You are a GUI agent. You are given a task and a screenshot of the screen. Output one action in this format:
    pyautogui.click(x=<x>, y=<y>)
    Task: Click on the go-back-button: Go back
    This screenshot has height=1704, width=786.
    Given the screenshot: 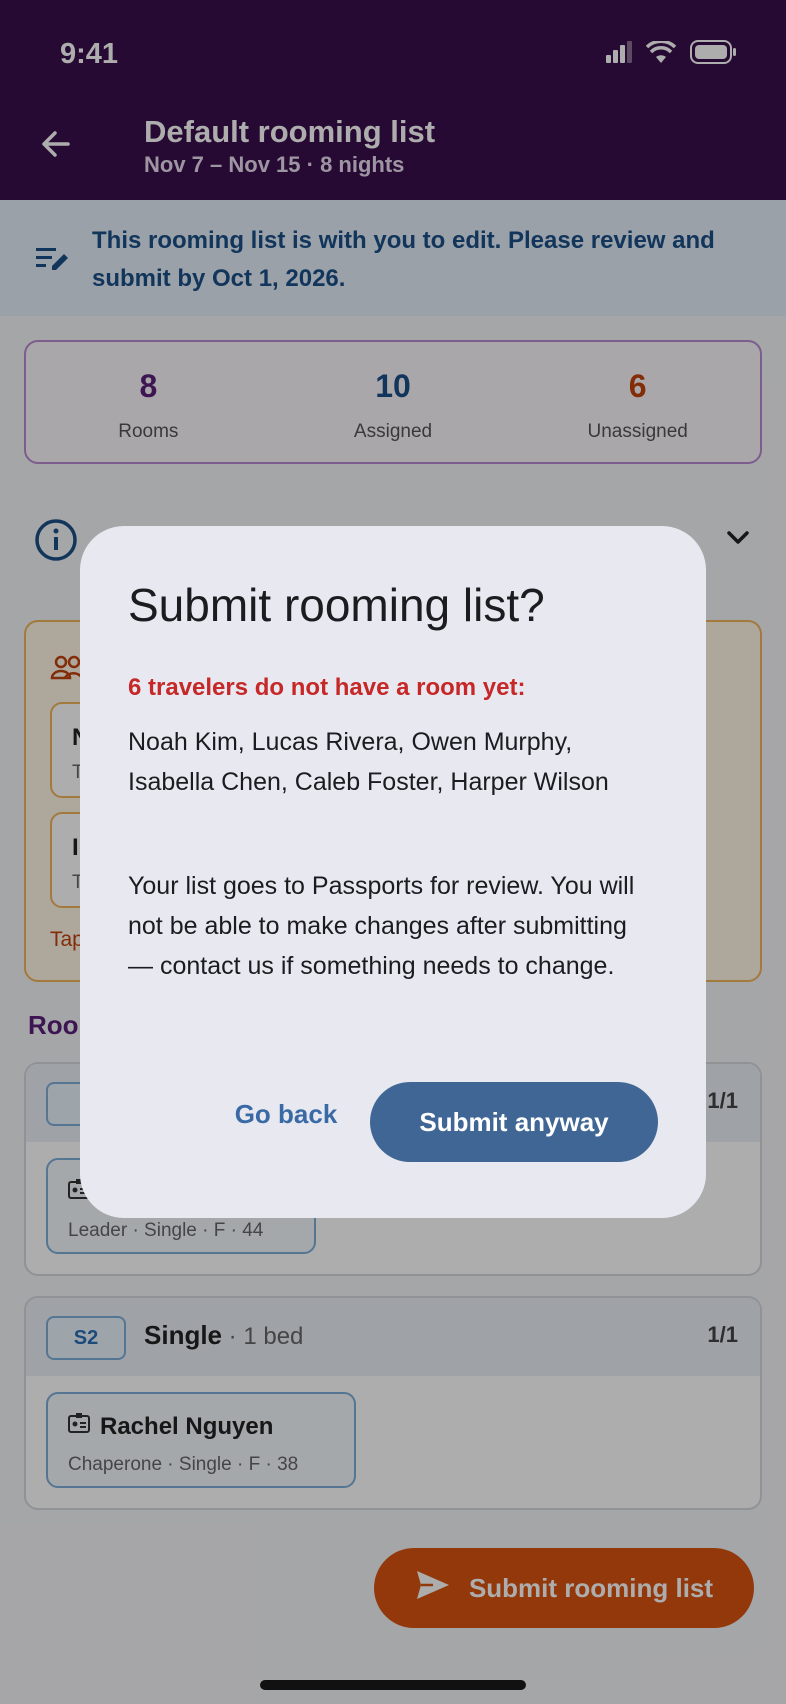 What is the action you would take?
    pyautogui.click(x=286, y=1114)
    